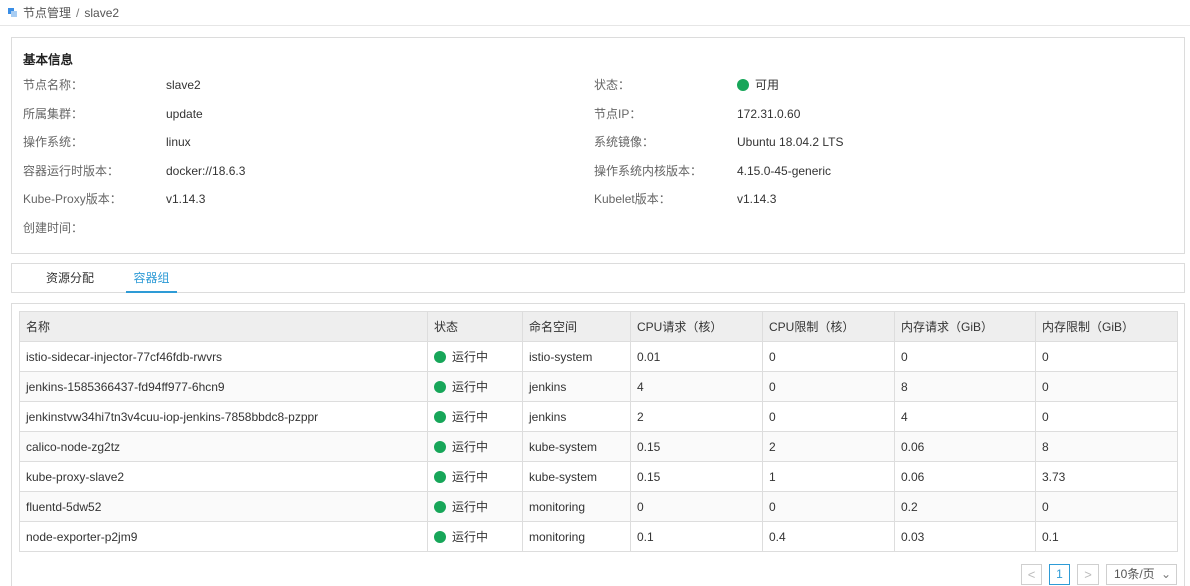  What do you see at coordinates (223, 536) in the screenshot?
I see `pod-name: node-exporter-p2jm9` at bounding box center [223, 536].